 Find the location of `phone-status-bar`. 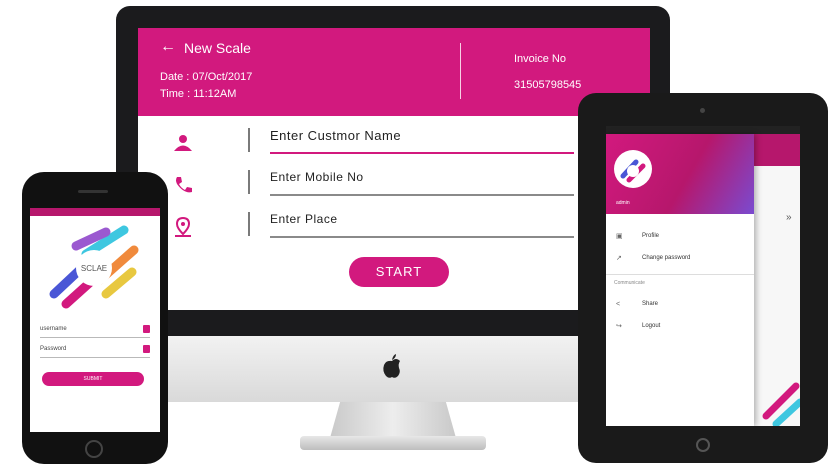

phone-status-bar is located at coordinates (95, 212).